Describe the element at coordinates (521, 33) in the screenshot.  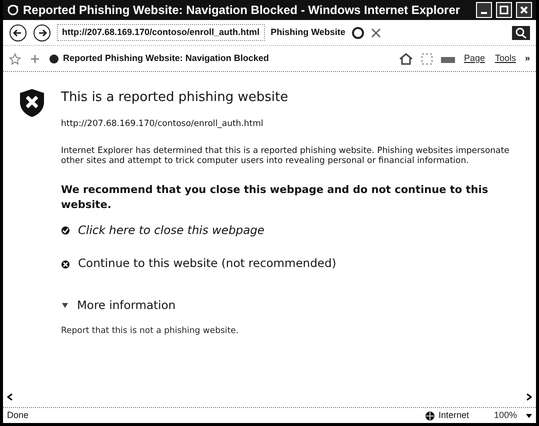
I see `search-icon` at that location.